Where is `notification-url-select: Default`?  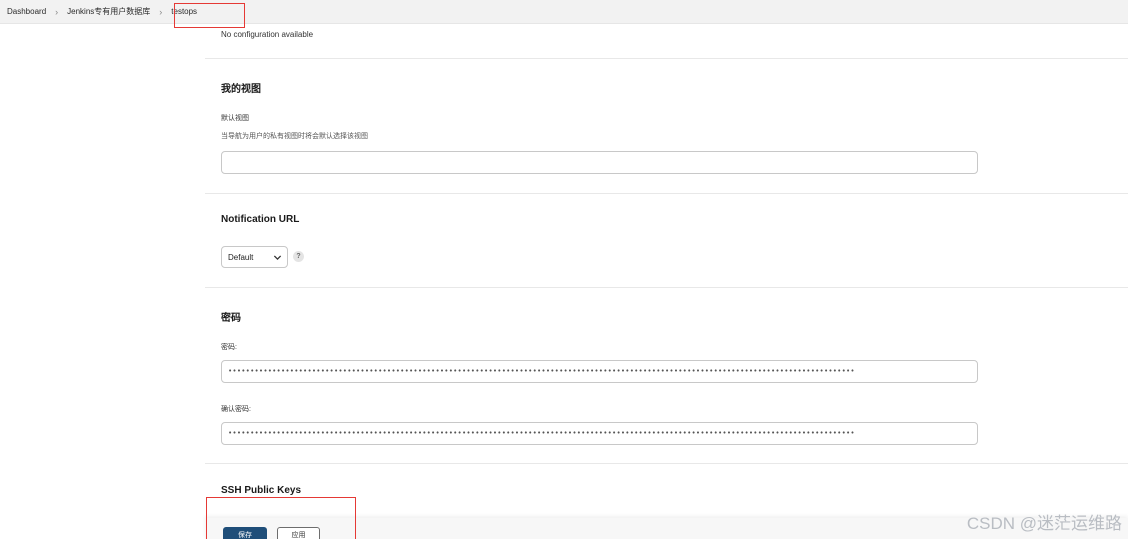 notification-url-select: Default is located at coordinates (254, 257).